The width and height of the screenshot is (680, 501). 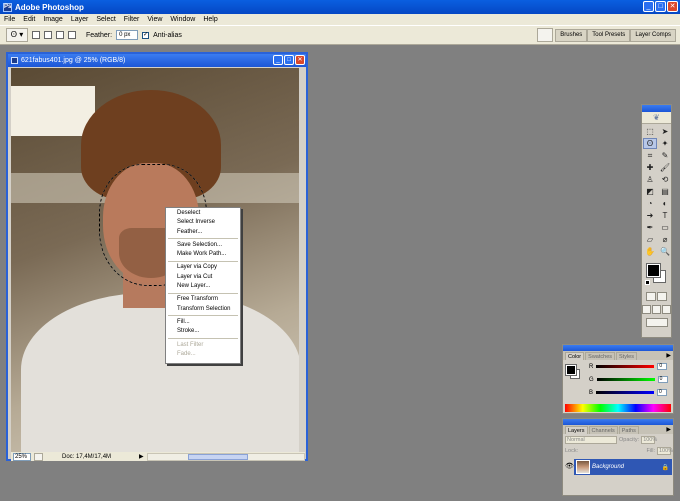 What do you see at coordinates (203, 299) in the screenshot?
I see `menu-item-free-transform: Free Transform` at bounding box center [203, 299].